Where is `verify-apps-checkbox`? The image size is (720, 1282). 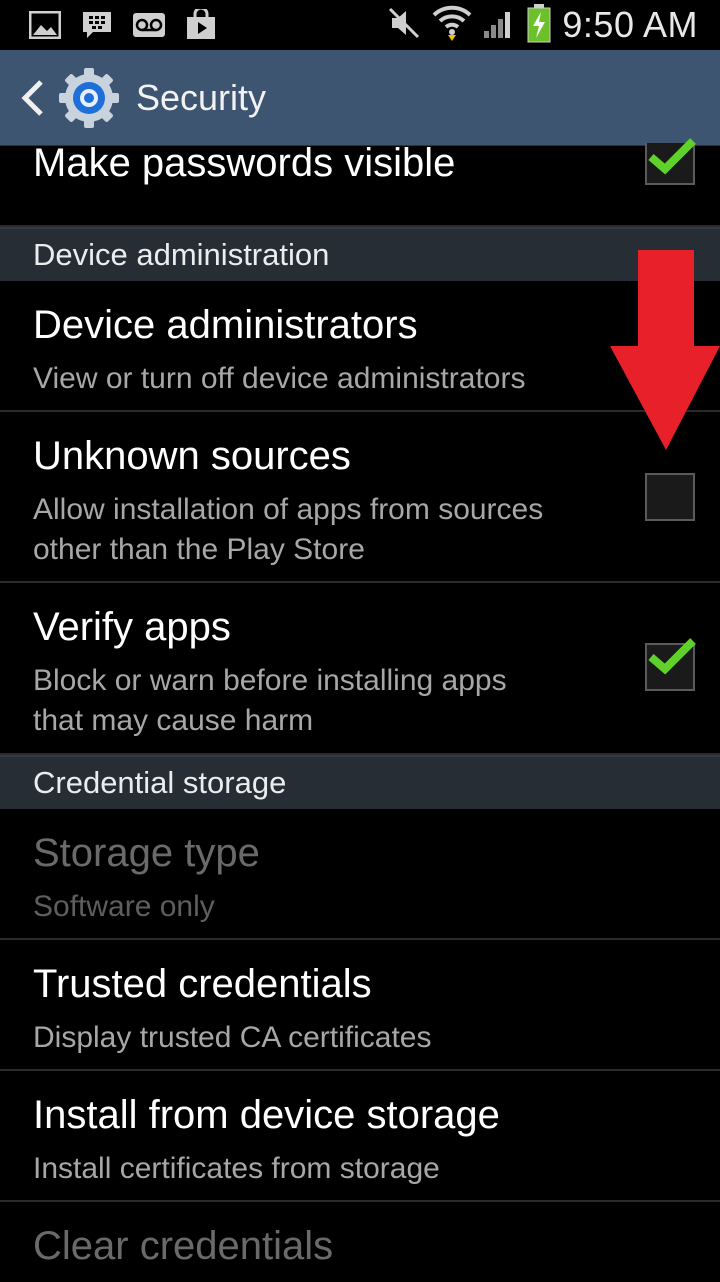
verify-apps-checkbox is located at coordinates (670, 664).